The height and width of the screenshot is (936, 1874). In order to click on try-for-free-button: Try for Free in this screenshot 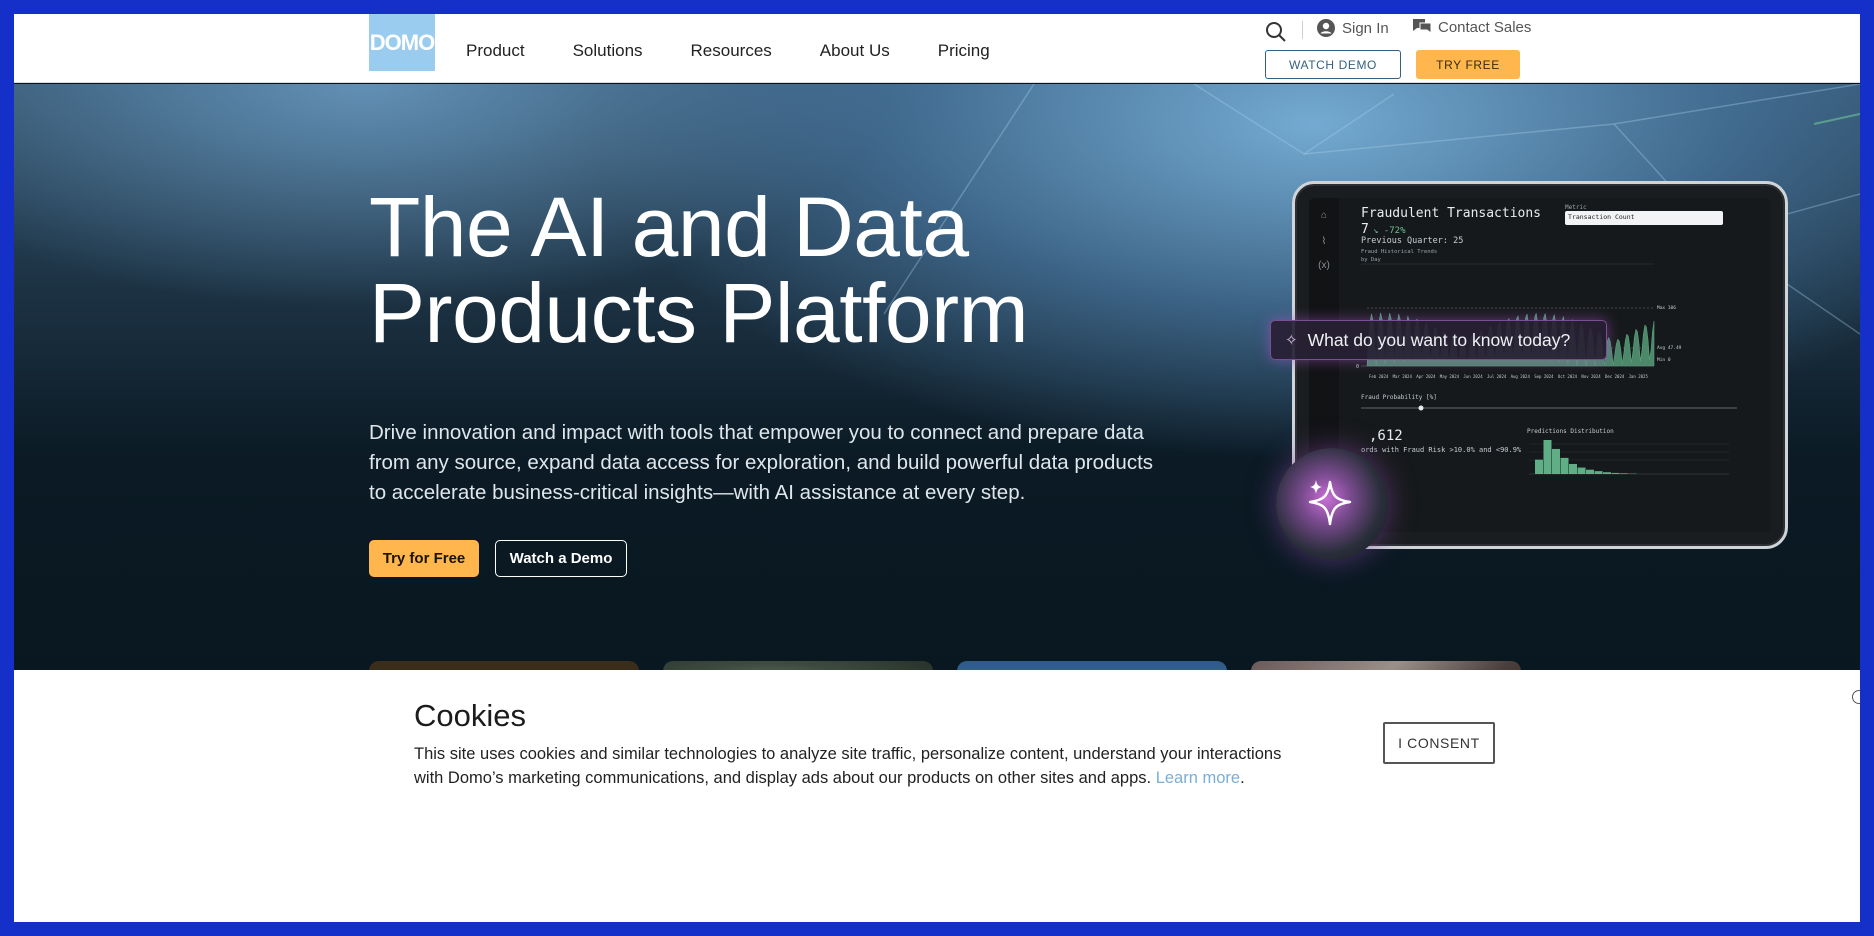, I will do `click(424, 558)`.